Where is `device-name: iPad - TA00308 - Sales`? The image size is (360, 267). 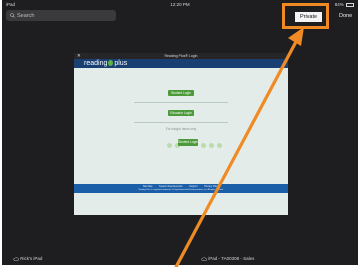
device-name: iPad - TA00308 - Sales is located at coordinates (231, 258).